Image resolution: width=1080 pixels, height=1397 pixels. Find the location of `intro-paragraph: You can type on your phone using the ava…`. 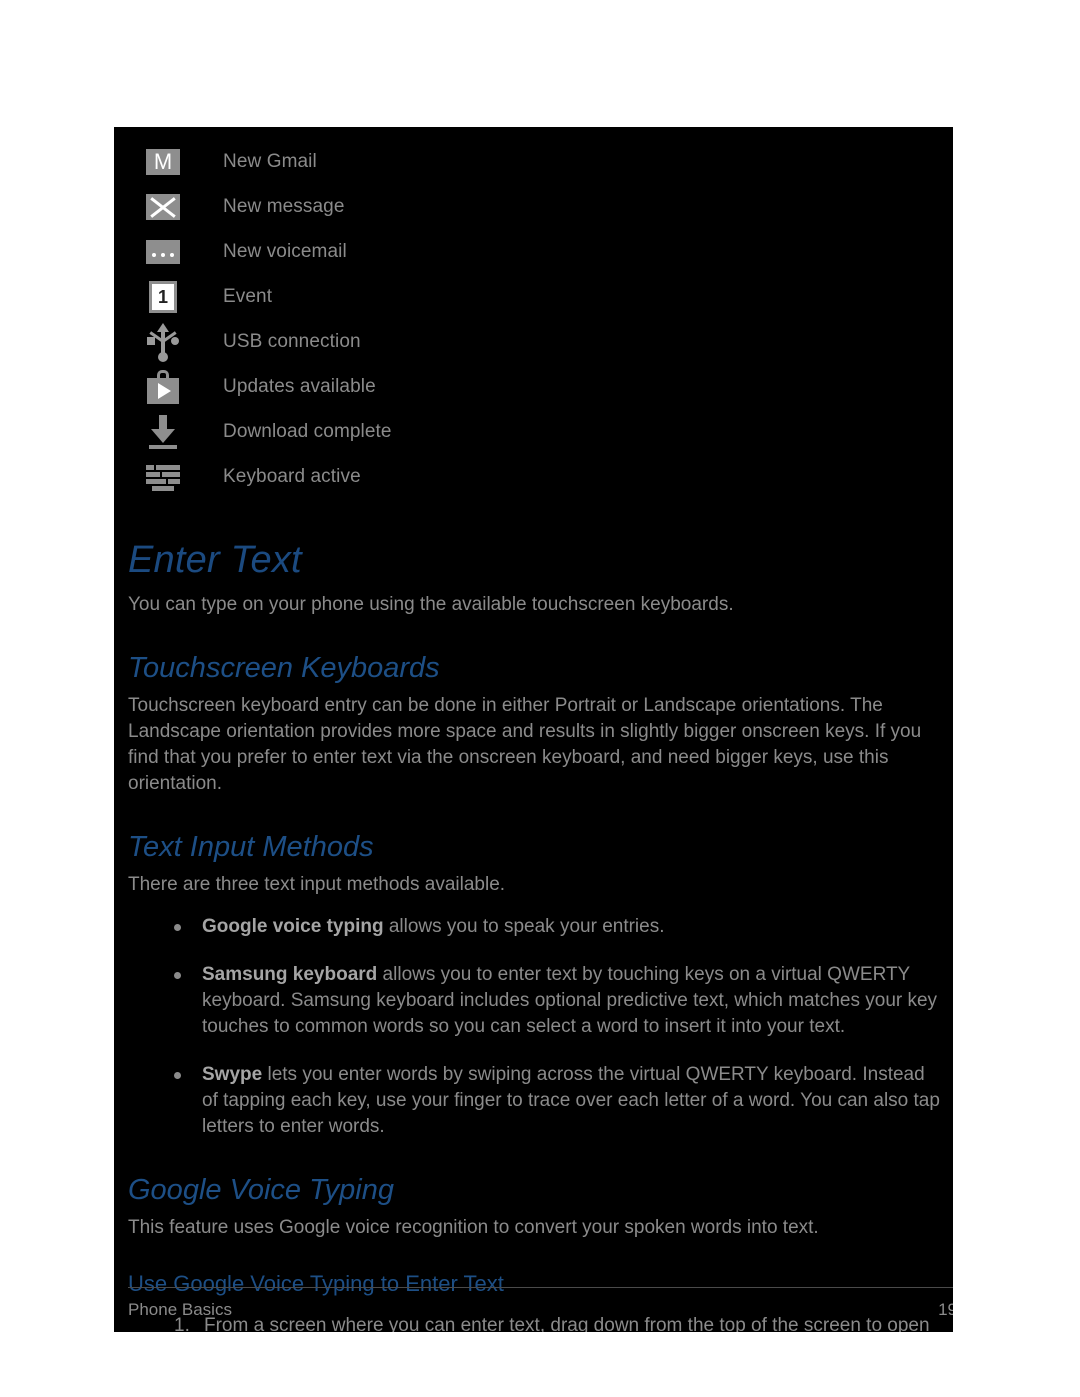

intro-paragraph: You can type on your phone using the ava… is located at coordinates (431, 604).